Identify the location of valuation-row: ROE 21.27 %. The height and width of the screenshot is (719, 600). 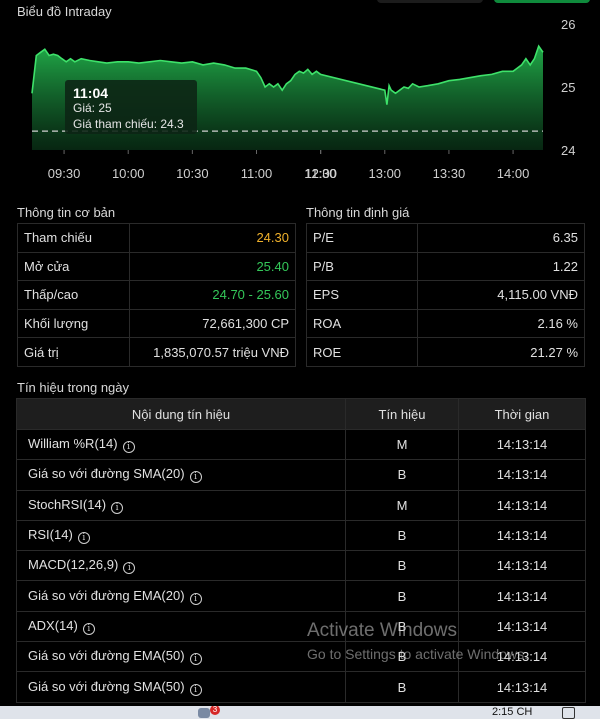
(446, 352).